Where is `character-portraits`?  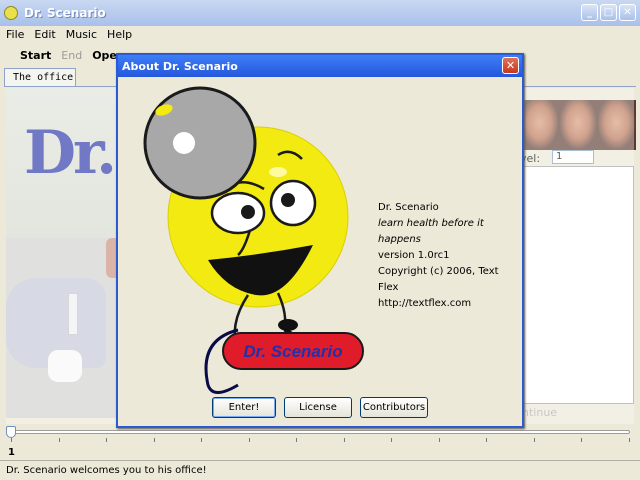 character-portraits is located at coordinates (578, 125).